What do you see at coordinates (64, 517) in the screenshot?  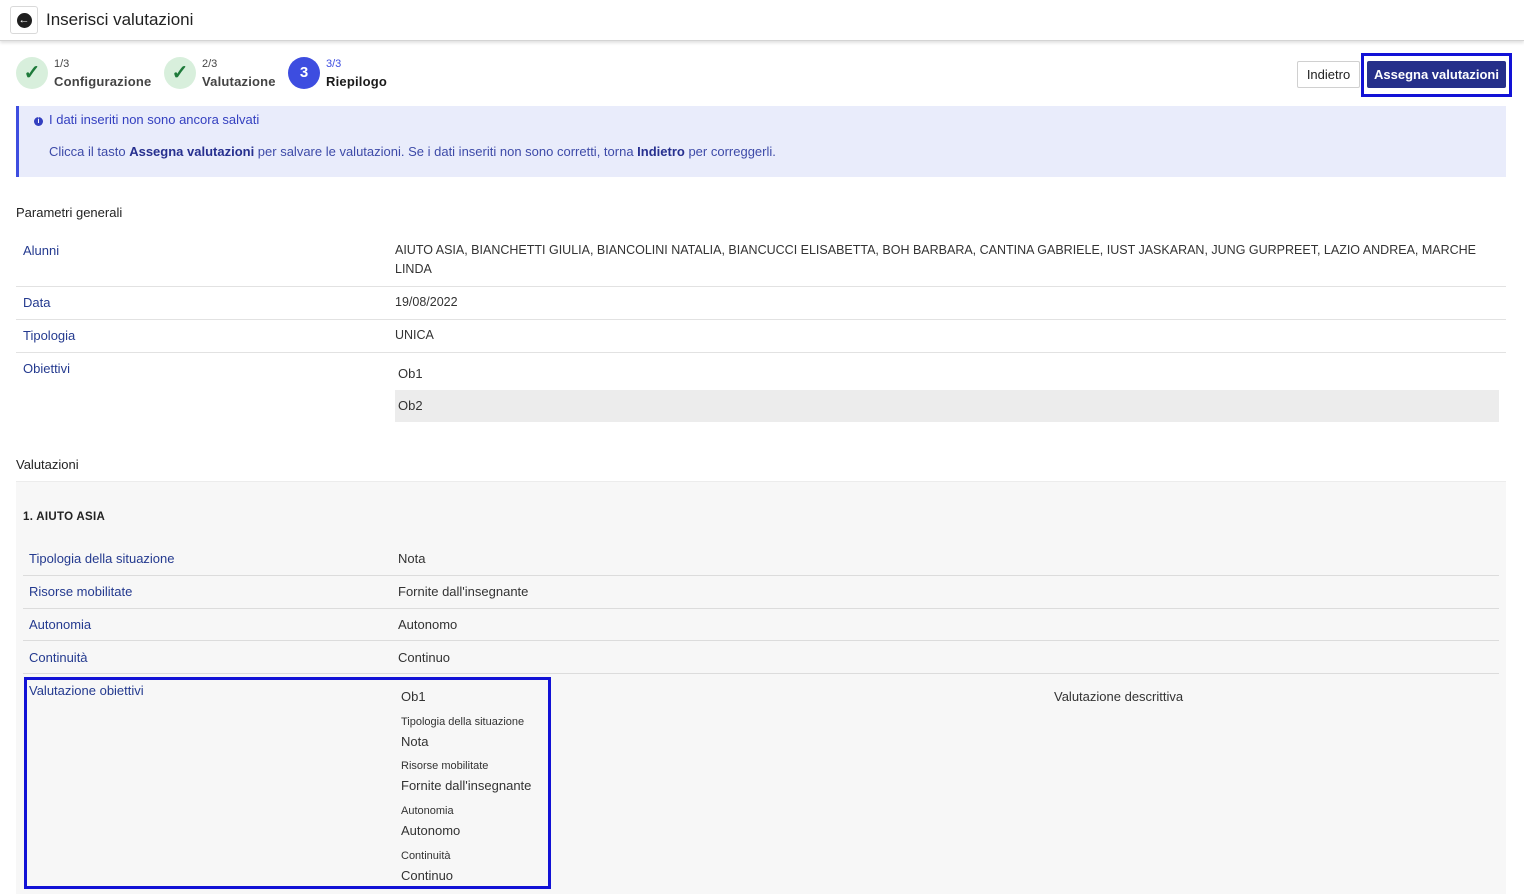 I see `student-name: 1. AIUTO ASIA` at bounding box center [64, 517].